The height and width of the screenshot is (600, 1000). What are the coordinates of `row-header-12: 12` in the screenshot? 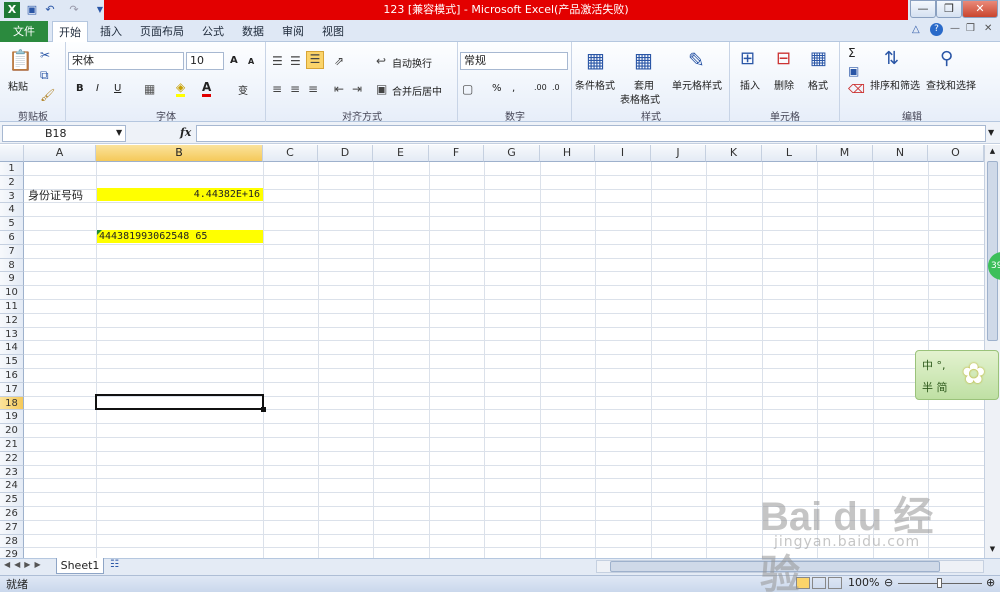 It's located at (12, 320).